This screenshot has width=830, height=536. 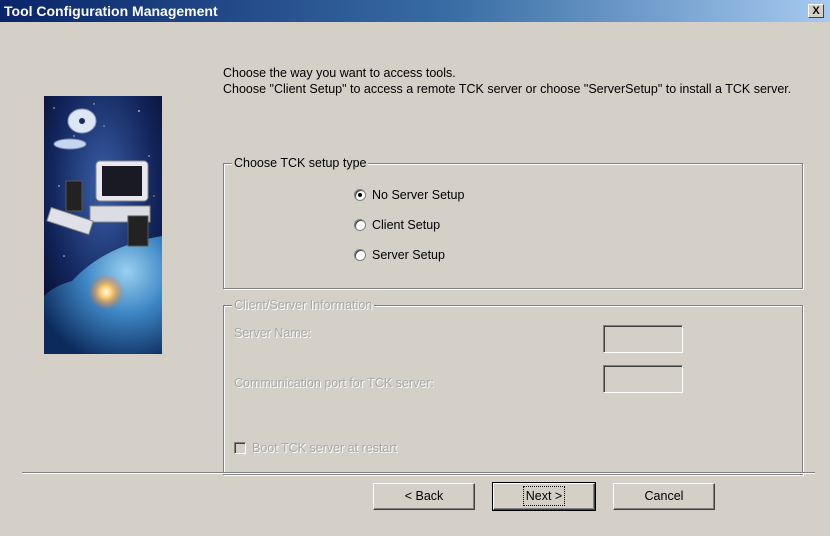 I want to click on wizard-illustration, so click(x=103, y=225).